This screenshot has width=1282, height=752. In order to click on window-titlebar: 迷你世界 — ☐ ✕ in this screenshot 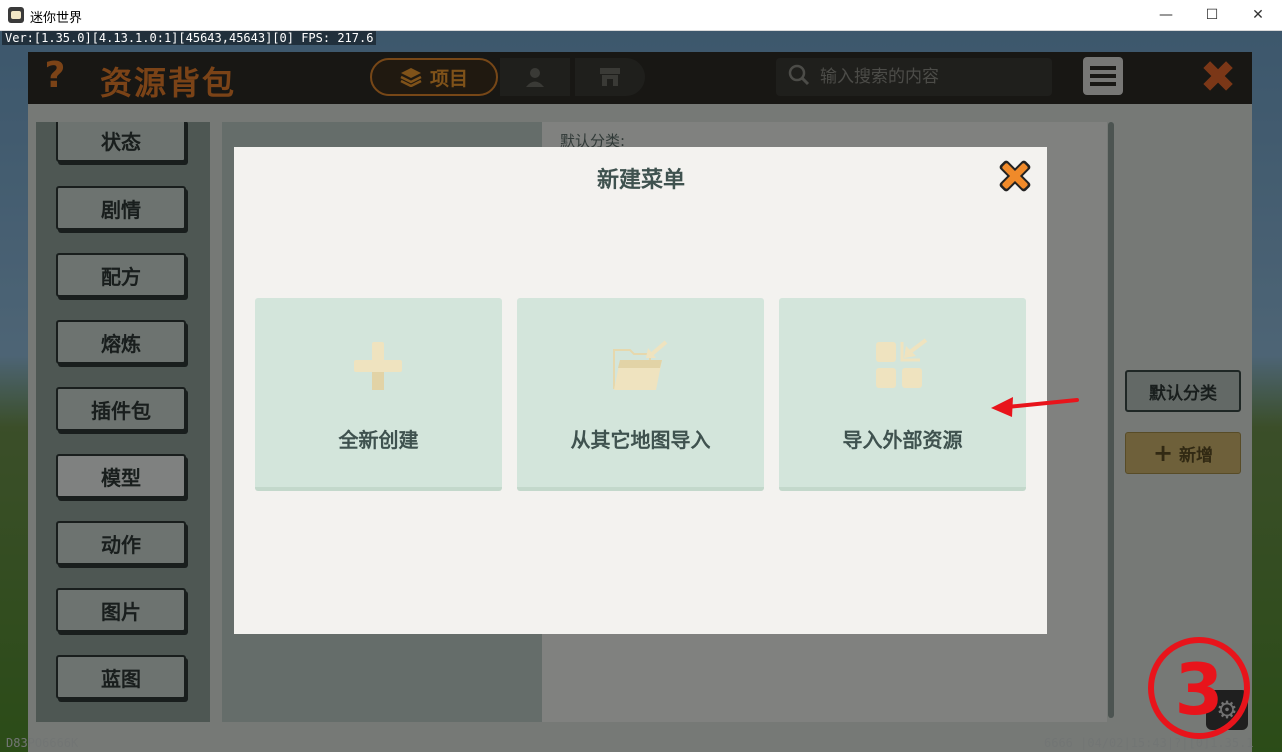, I will do `click(641, 15)`.